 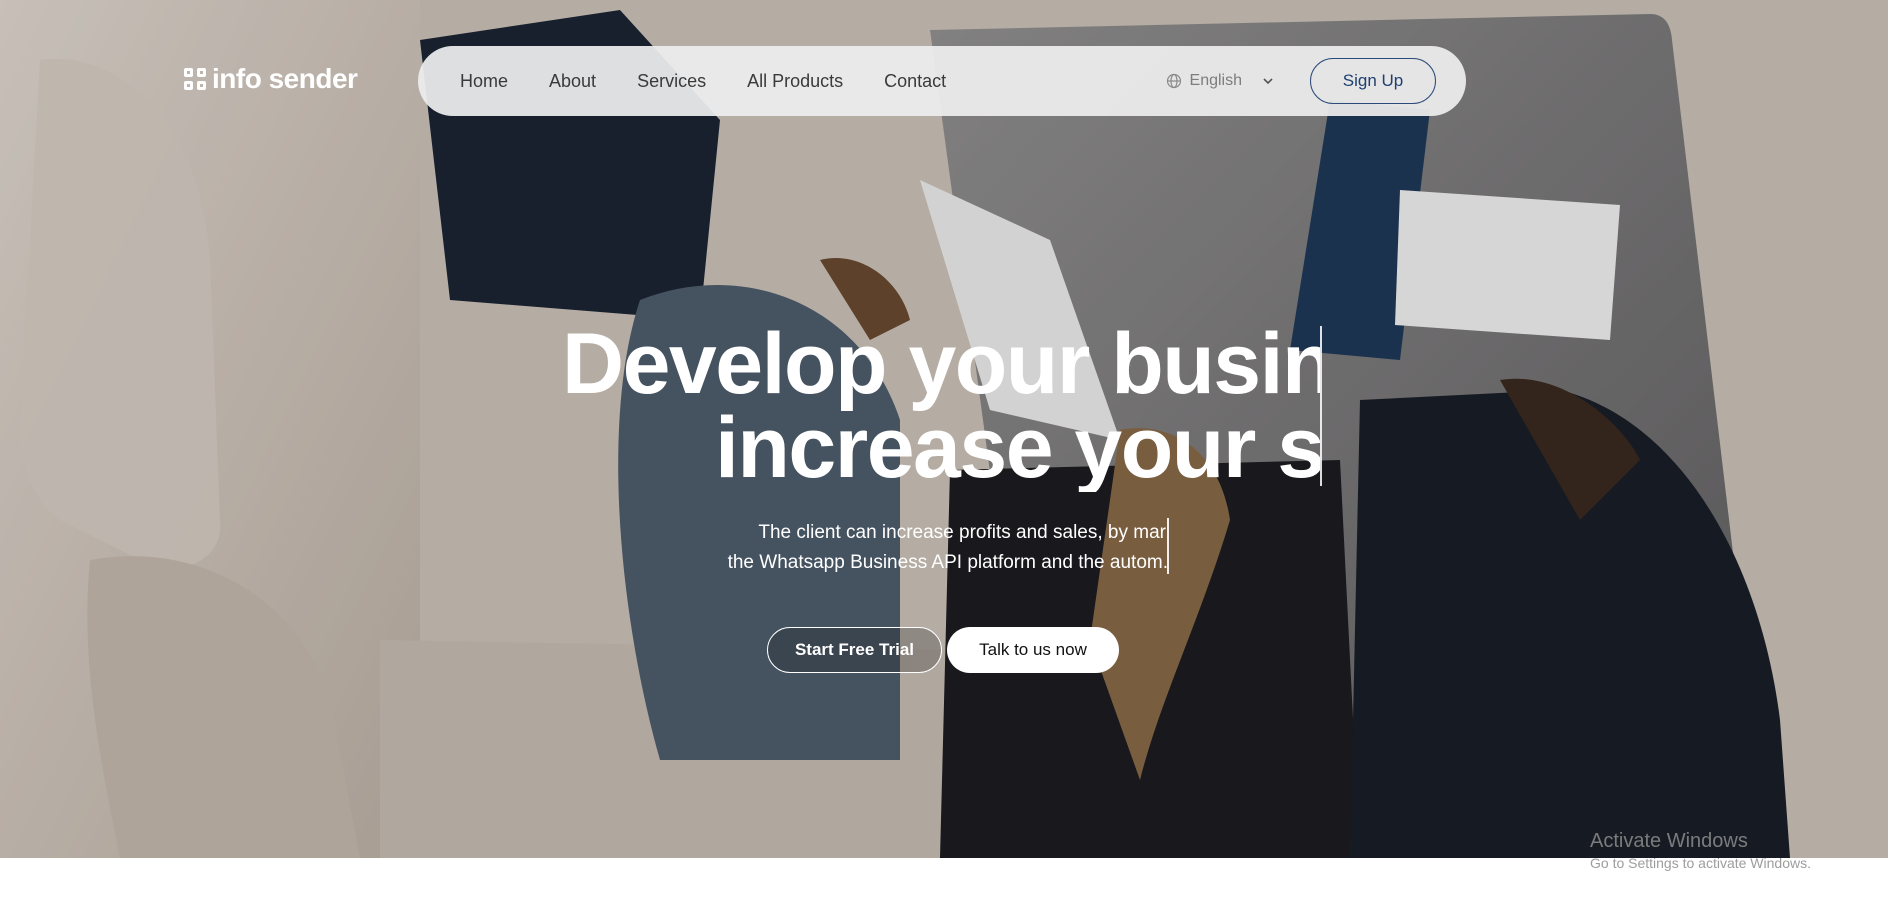 What do you see at coordinates (943, 650) in the screenshot?
I see `hero-cta-group: Start Free Trial Talk to us now` at bounding box center [943, 650].